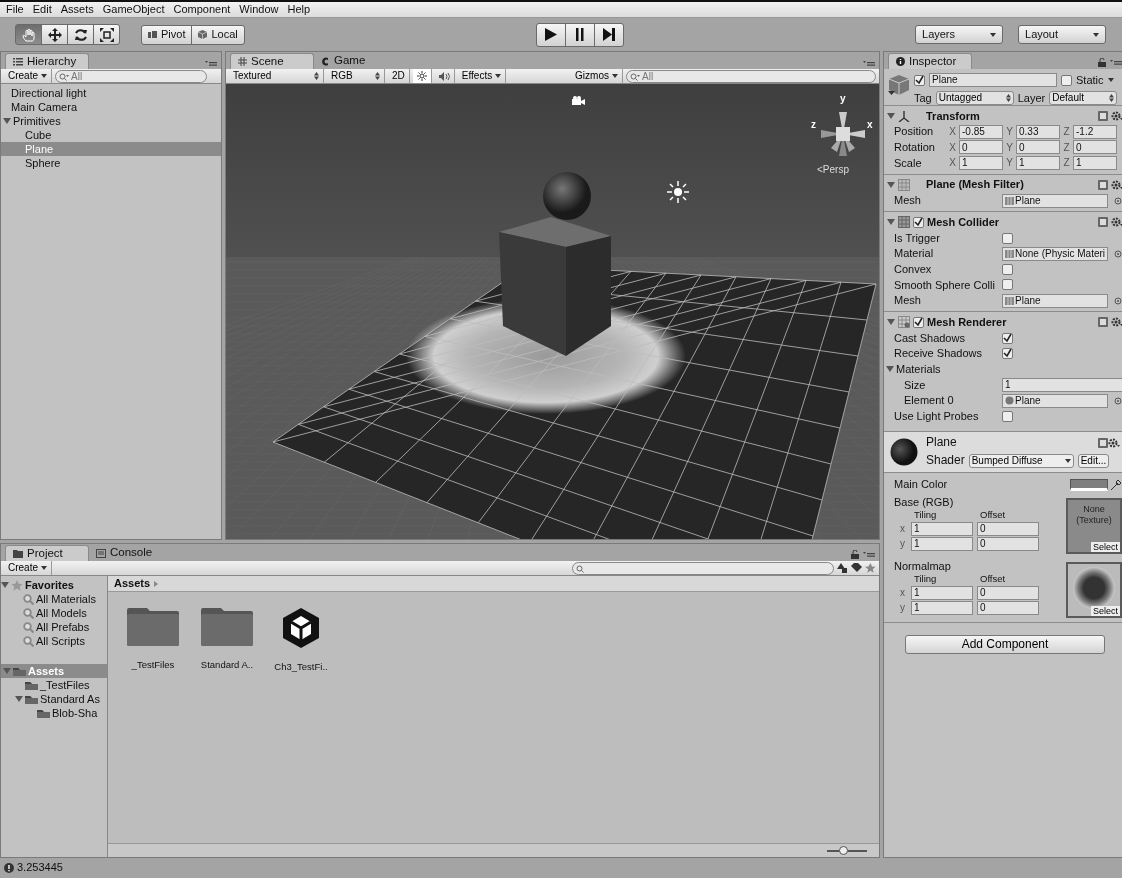 The height and width of the screenshot is (878, 1122). I want to click on menu-item: Help, so click(299, 9).